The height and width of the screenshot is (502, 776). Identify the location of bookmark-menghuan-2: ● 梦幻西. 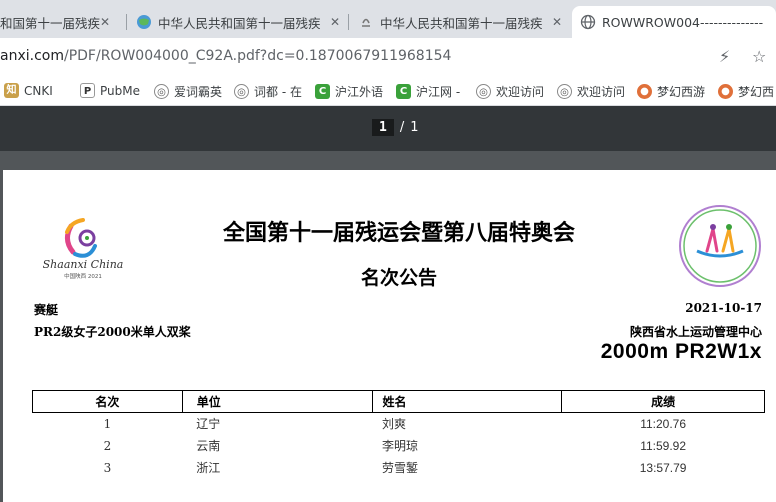
(747, 91).